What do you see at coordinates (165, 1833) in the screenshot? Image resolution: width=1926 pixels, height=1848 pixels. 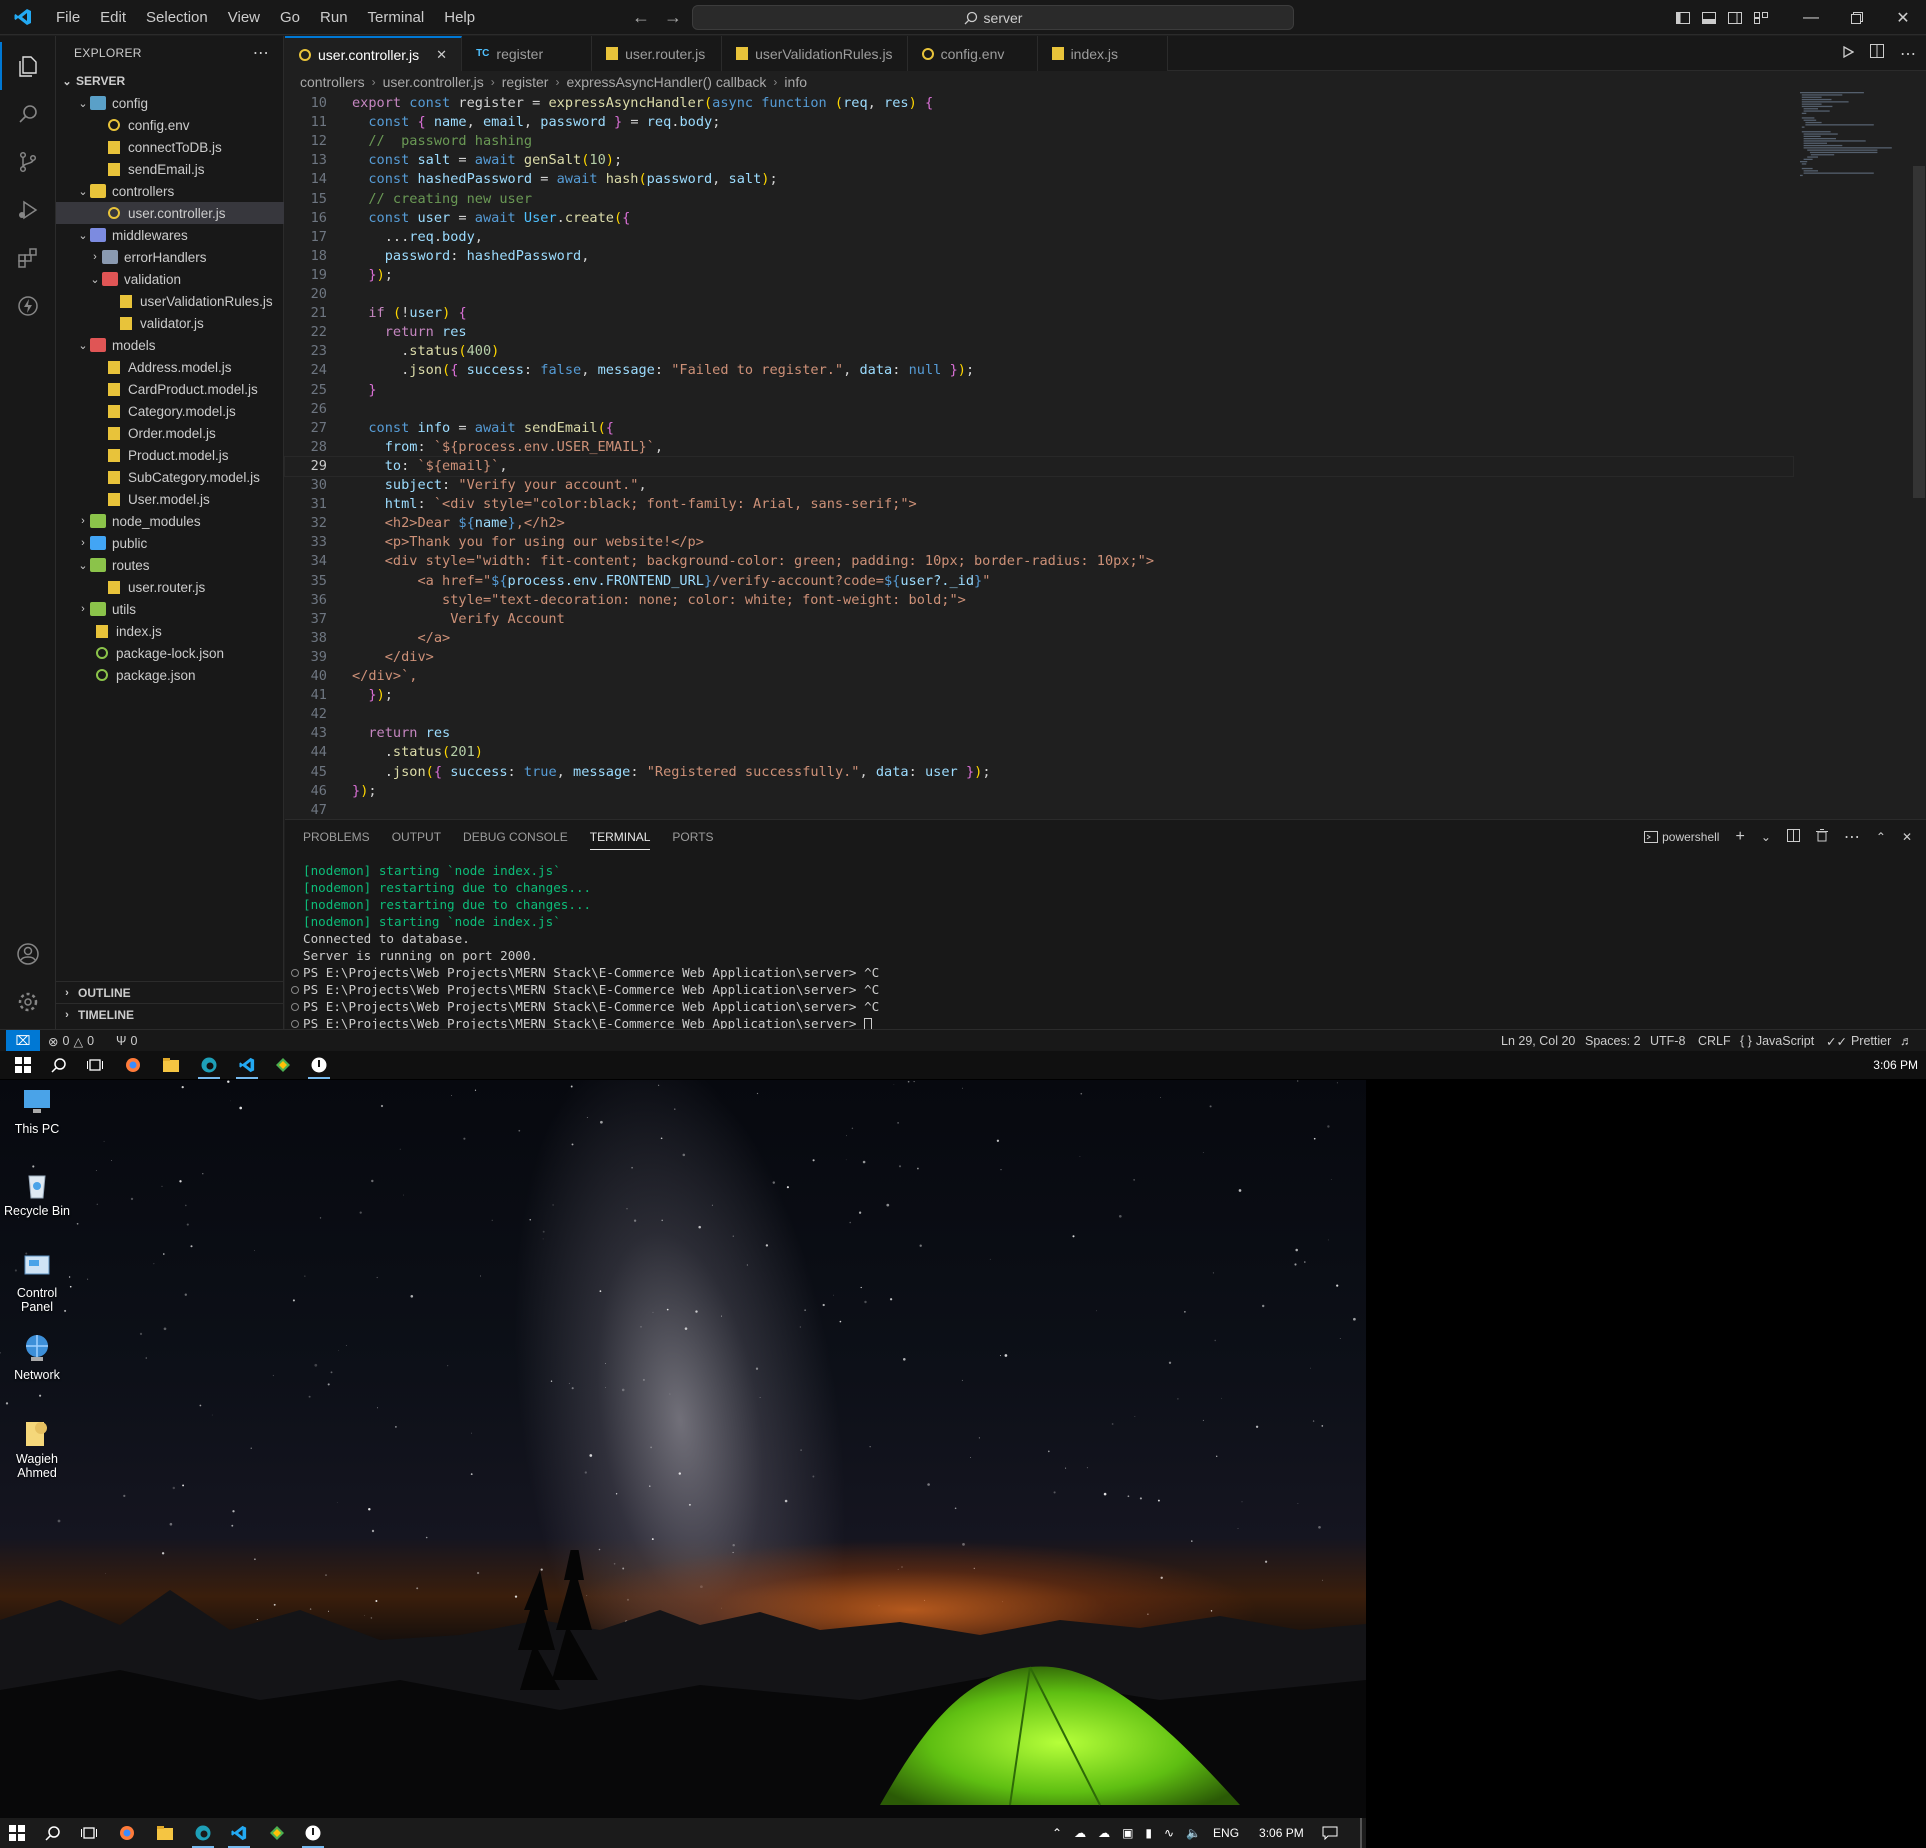 I see `file-explorer-icon` at bounding box center [165, 1833].